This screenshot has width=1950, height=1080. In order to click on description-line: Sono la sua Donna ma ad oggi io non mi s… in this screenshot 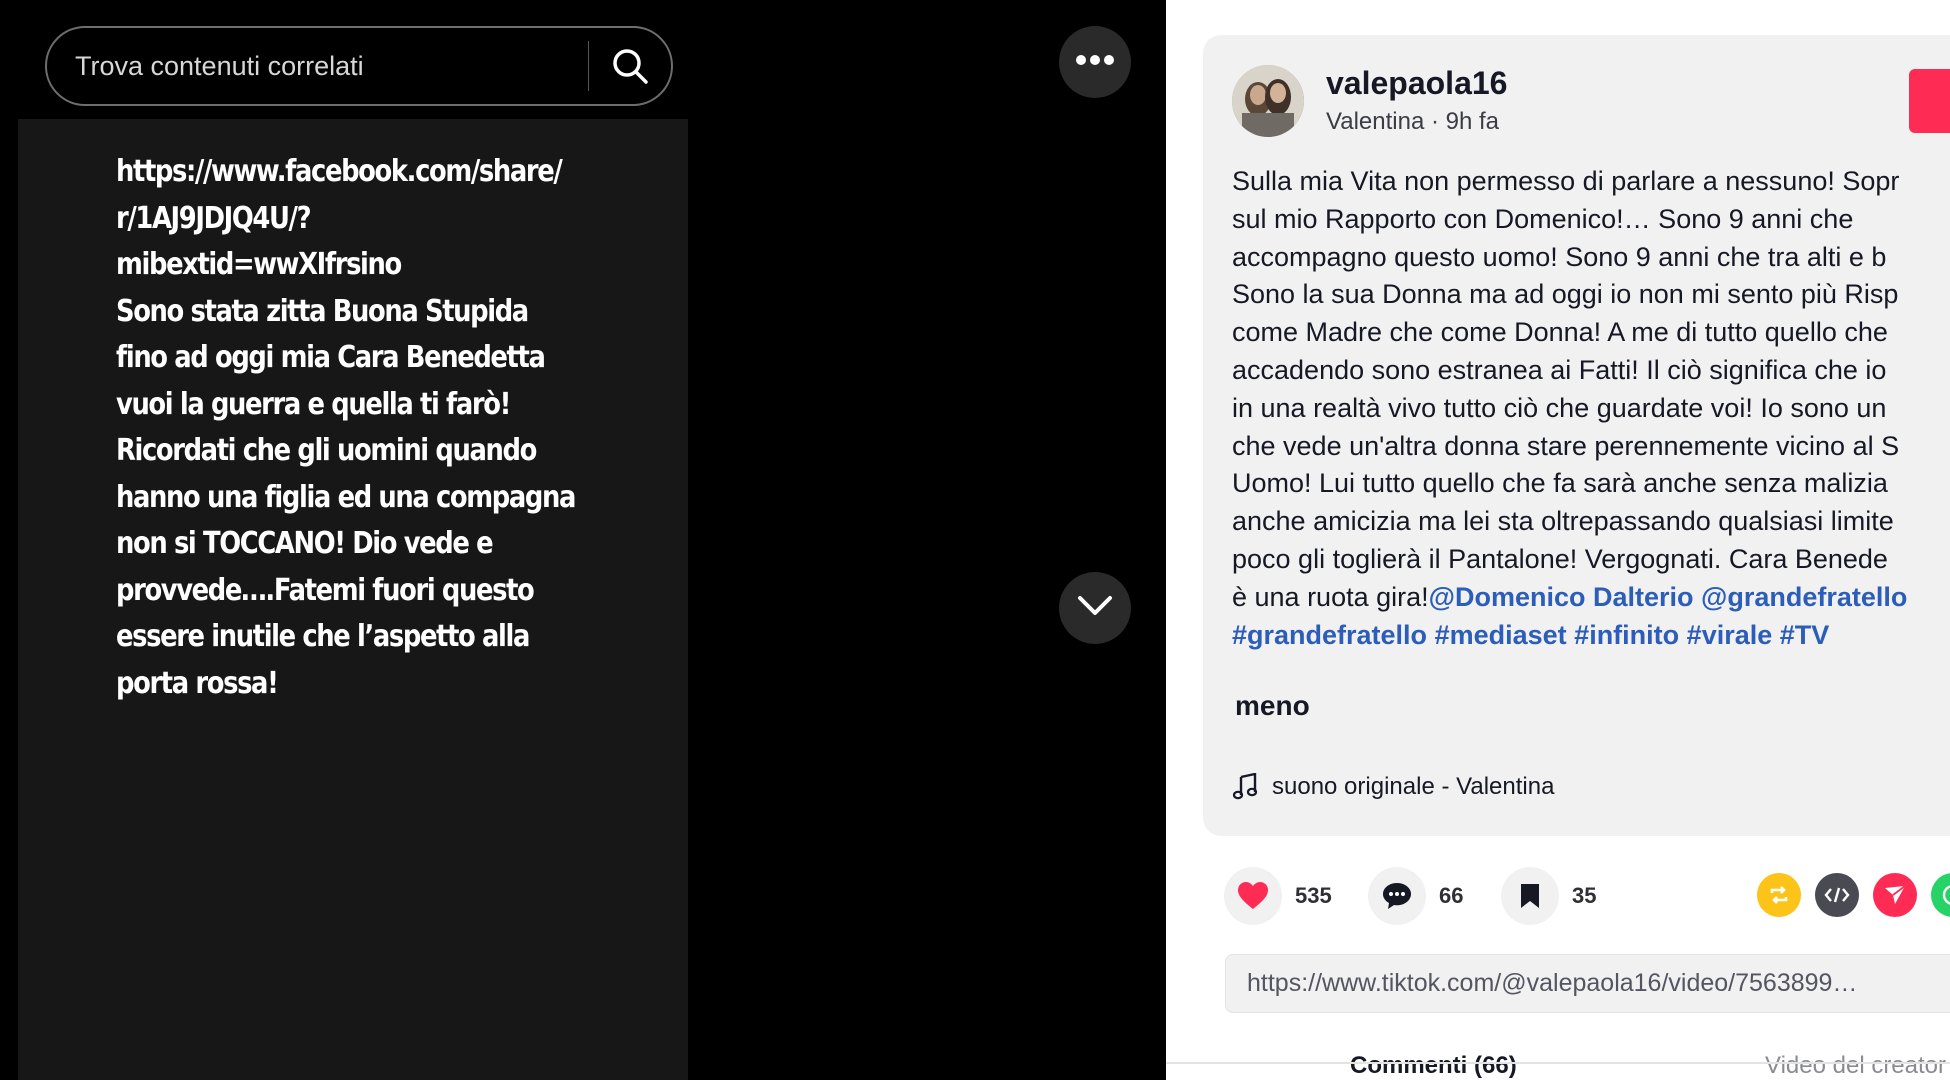, I will do `click(1565, 294)`.